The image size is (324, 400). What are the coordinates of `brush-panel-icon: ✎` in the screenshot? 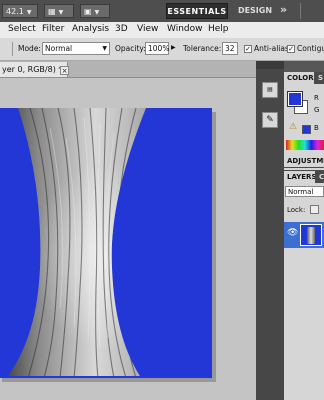 It's located at (270, 120).